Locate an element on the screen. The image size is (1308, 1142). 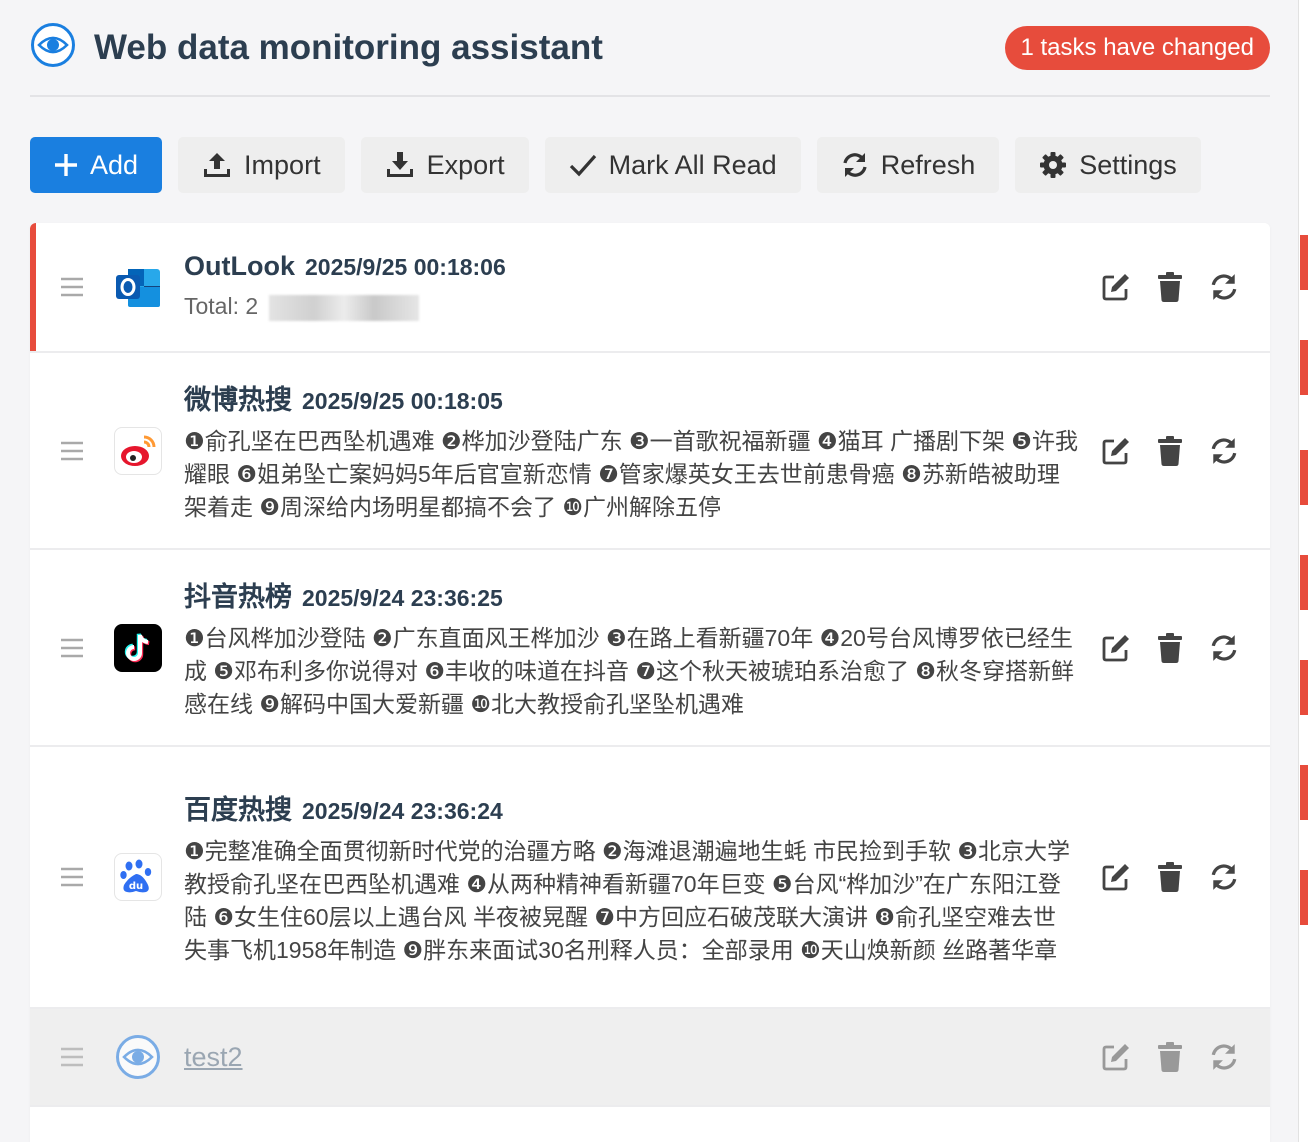
brand: Web data monitoring assistant is located at coordinates (316, 47).